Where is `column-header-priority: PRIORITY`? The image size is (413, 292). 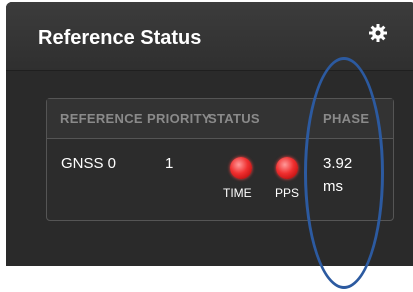 column-header-priority: PRIORITY is located at coordinates (179, 118).